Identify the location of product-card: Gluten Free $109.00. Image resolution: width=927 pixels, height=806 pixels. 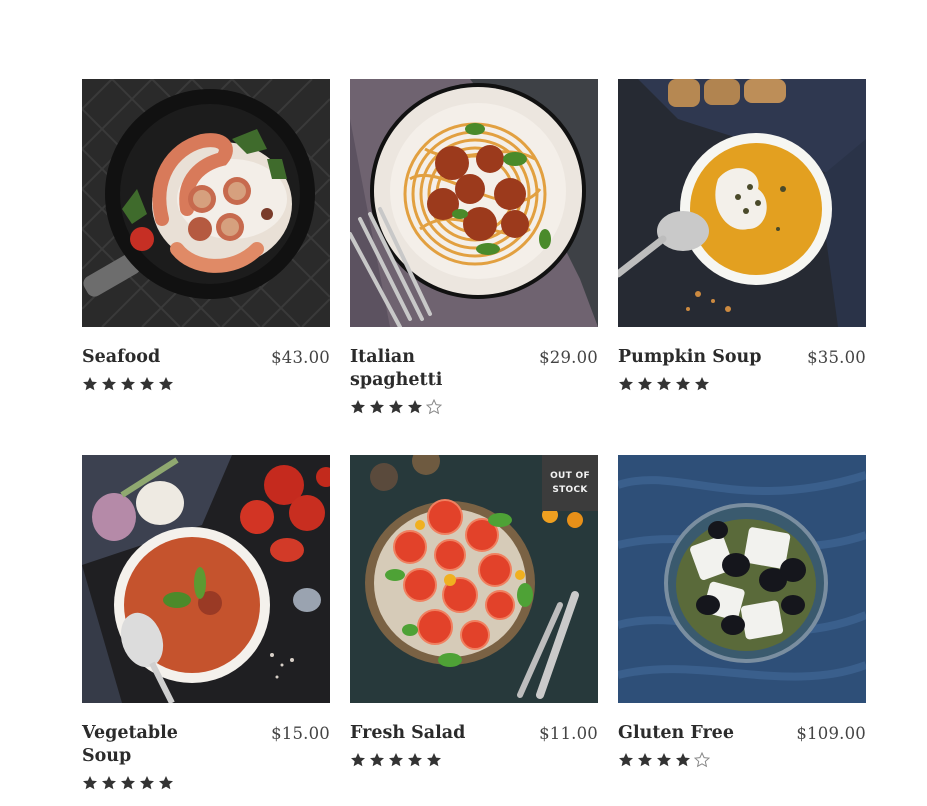
(742, 630).